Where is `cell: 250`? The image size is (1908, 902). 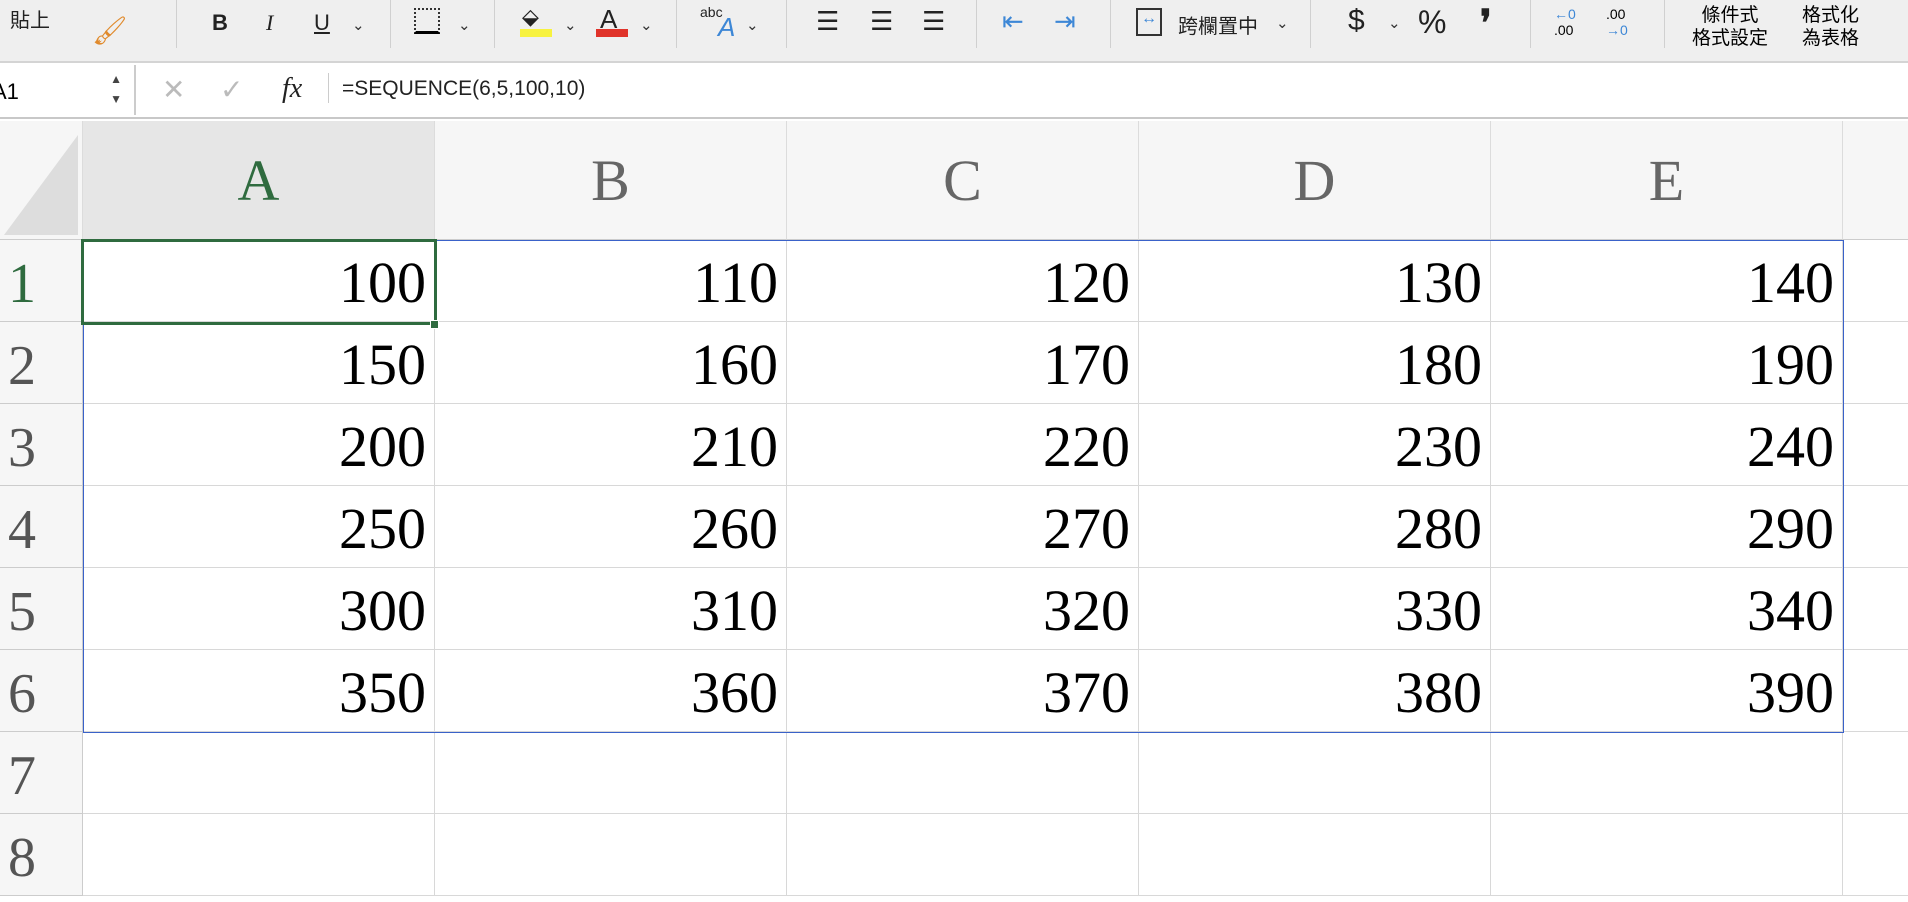 cell: 250 is located at coordinates (259, 527).